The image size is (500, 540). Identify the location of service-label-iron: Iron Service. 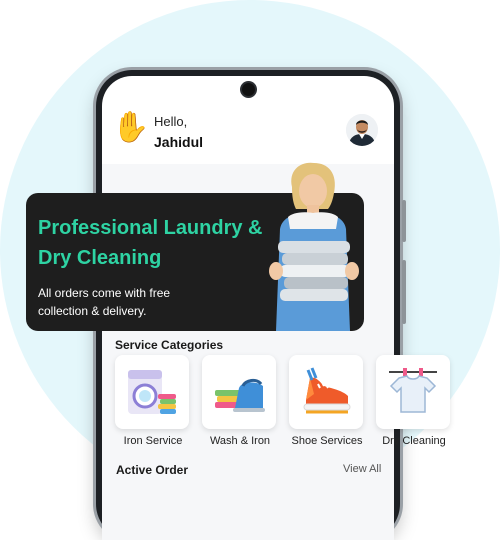
(153, 441).